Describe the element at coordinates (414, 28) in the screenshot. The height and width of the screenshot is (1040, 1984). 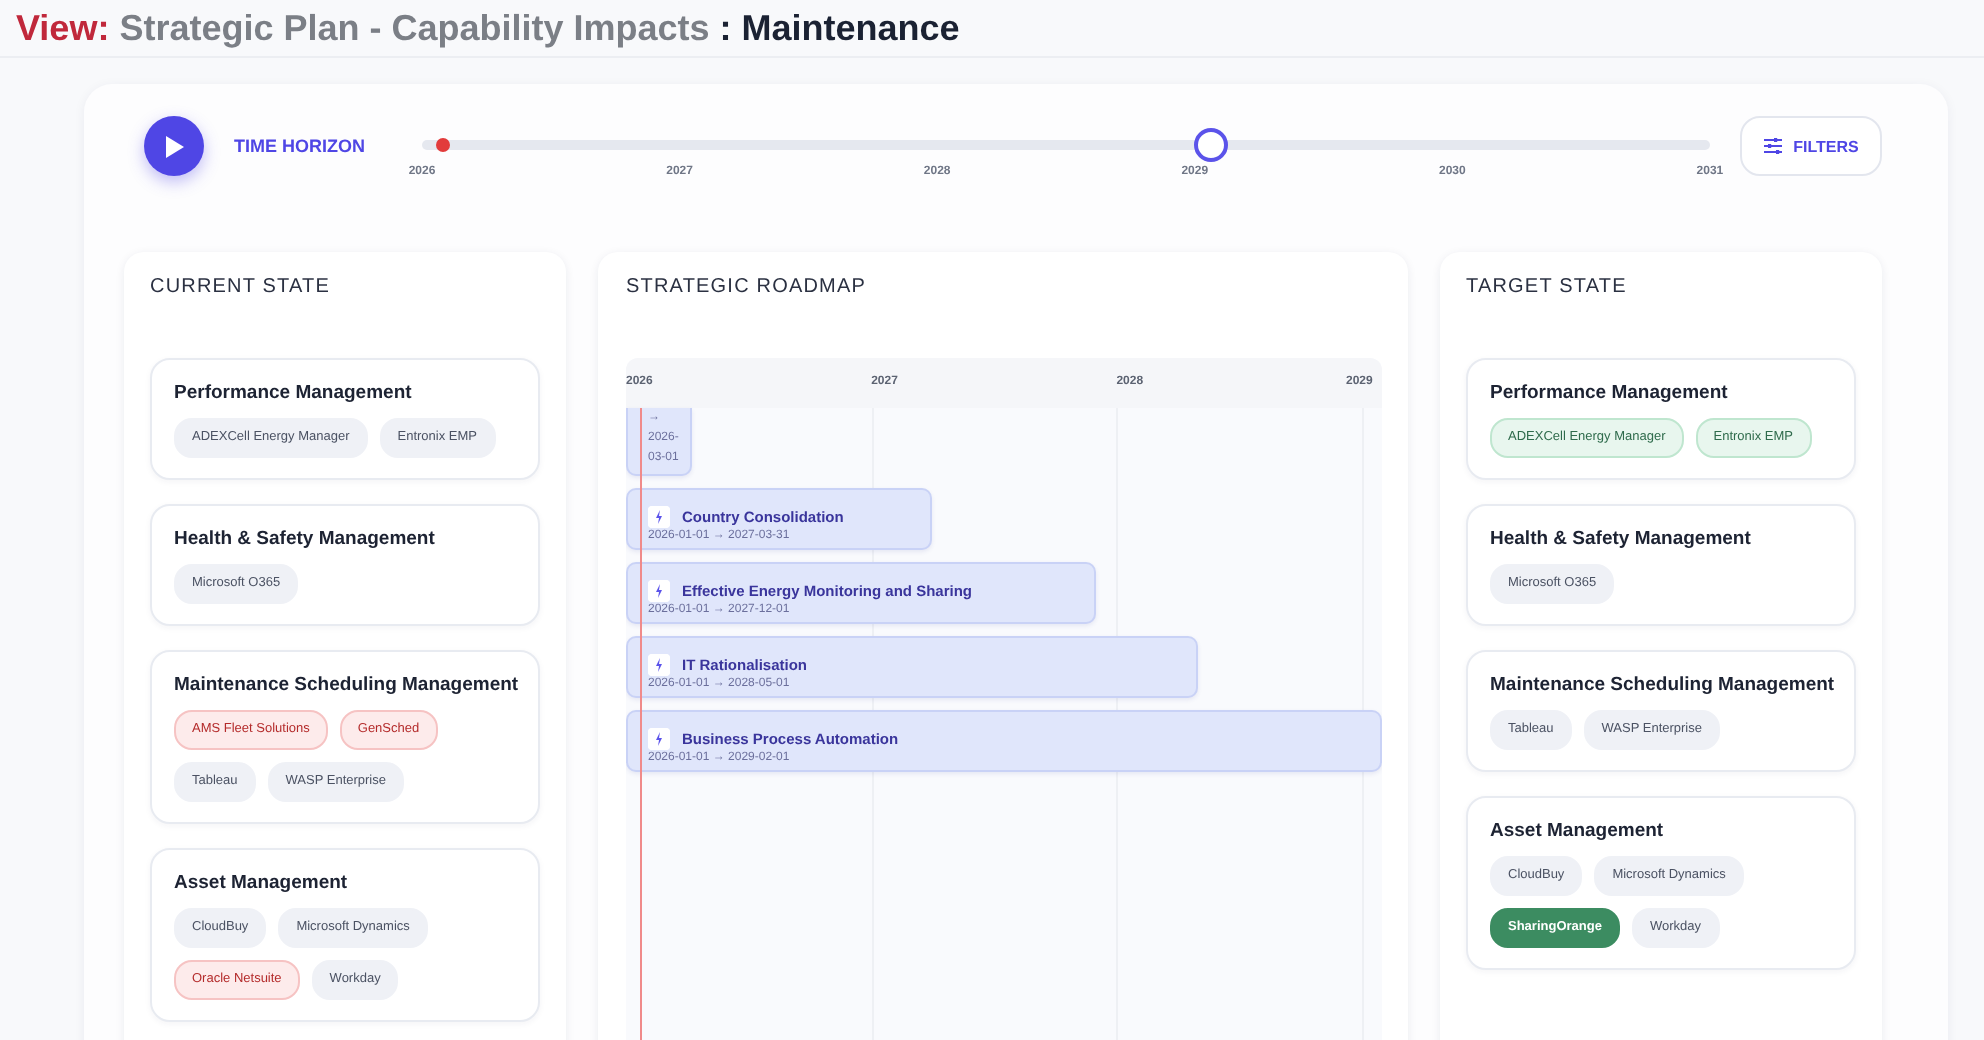
I see `plan-name: Strategic Plan - Capability Impacts` at that location.